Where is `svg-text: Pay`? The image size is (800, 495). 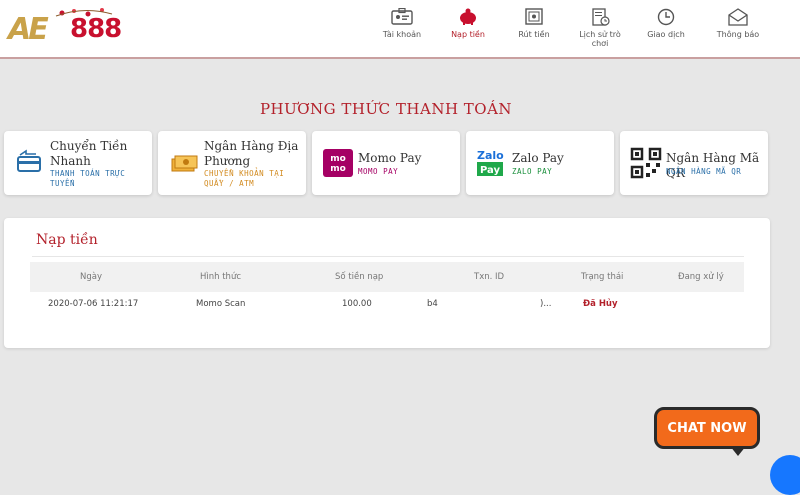
svg-text: Pay is located at coordinates (490, 170).